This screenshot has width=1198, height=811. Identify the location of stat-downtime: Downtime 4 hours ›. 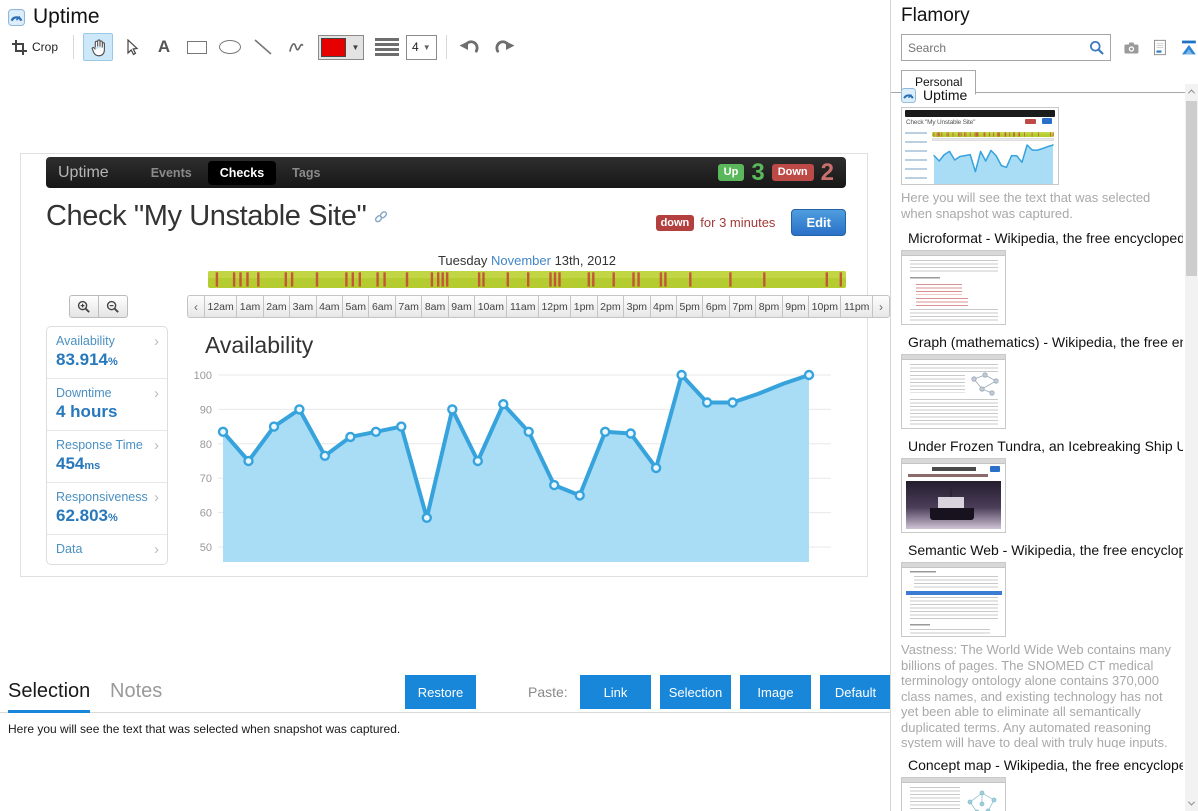
(107, 405).